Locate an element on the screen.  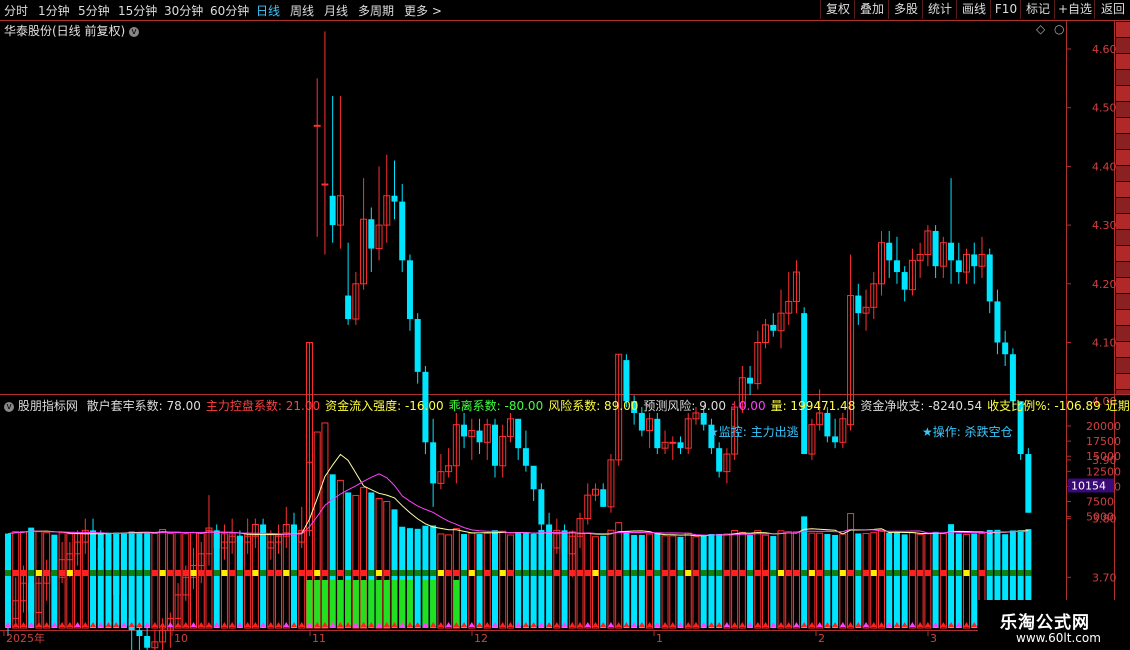
time-tick-label: 10 is located at coordinates (181, 638).